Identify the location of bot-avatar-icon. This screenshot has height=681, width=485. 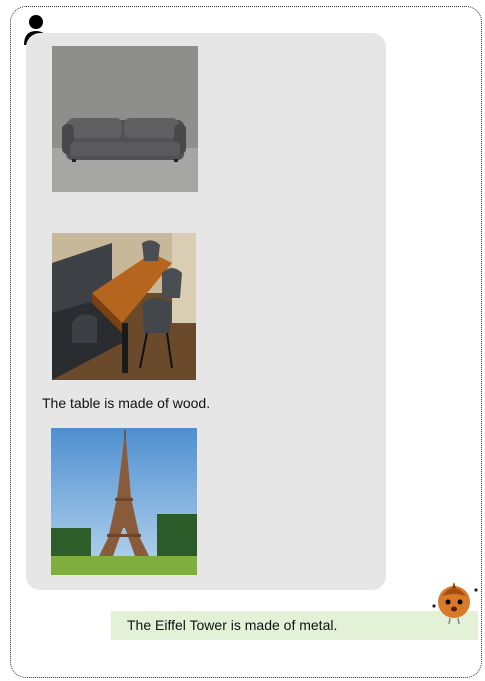
(458, 601).